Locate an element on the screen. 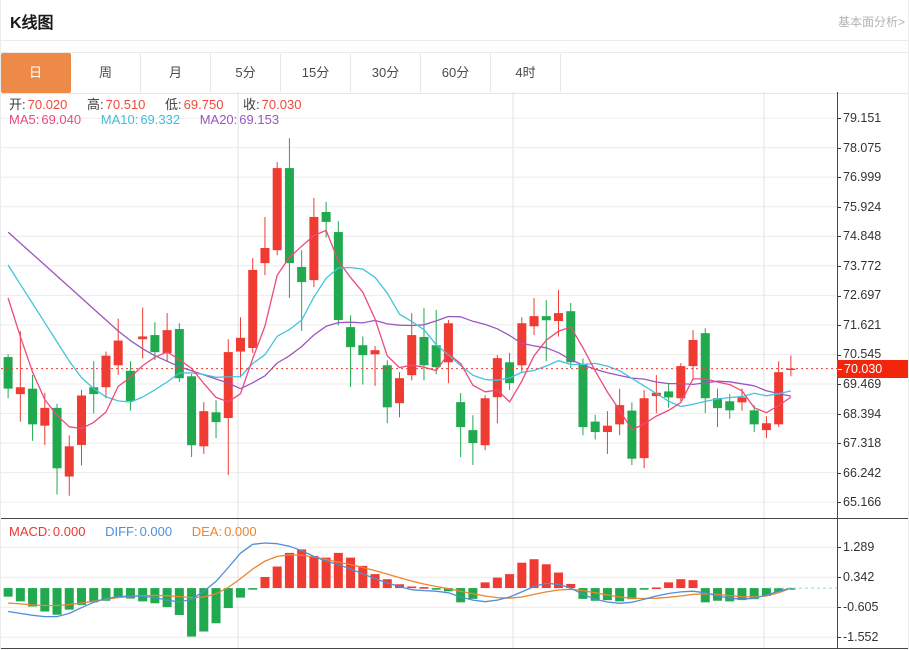  tab-60min: 60分 is located at coordinates (456, 73).